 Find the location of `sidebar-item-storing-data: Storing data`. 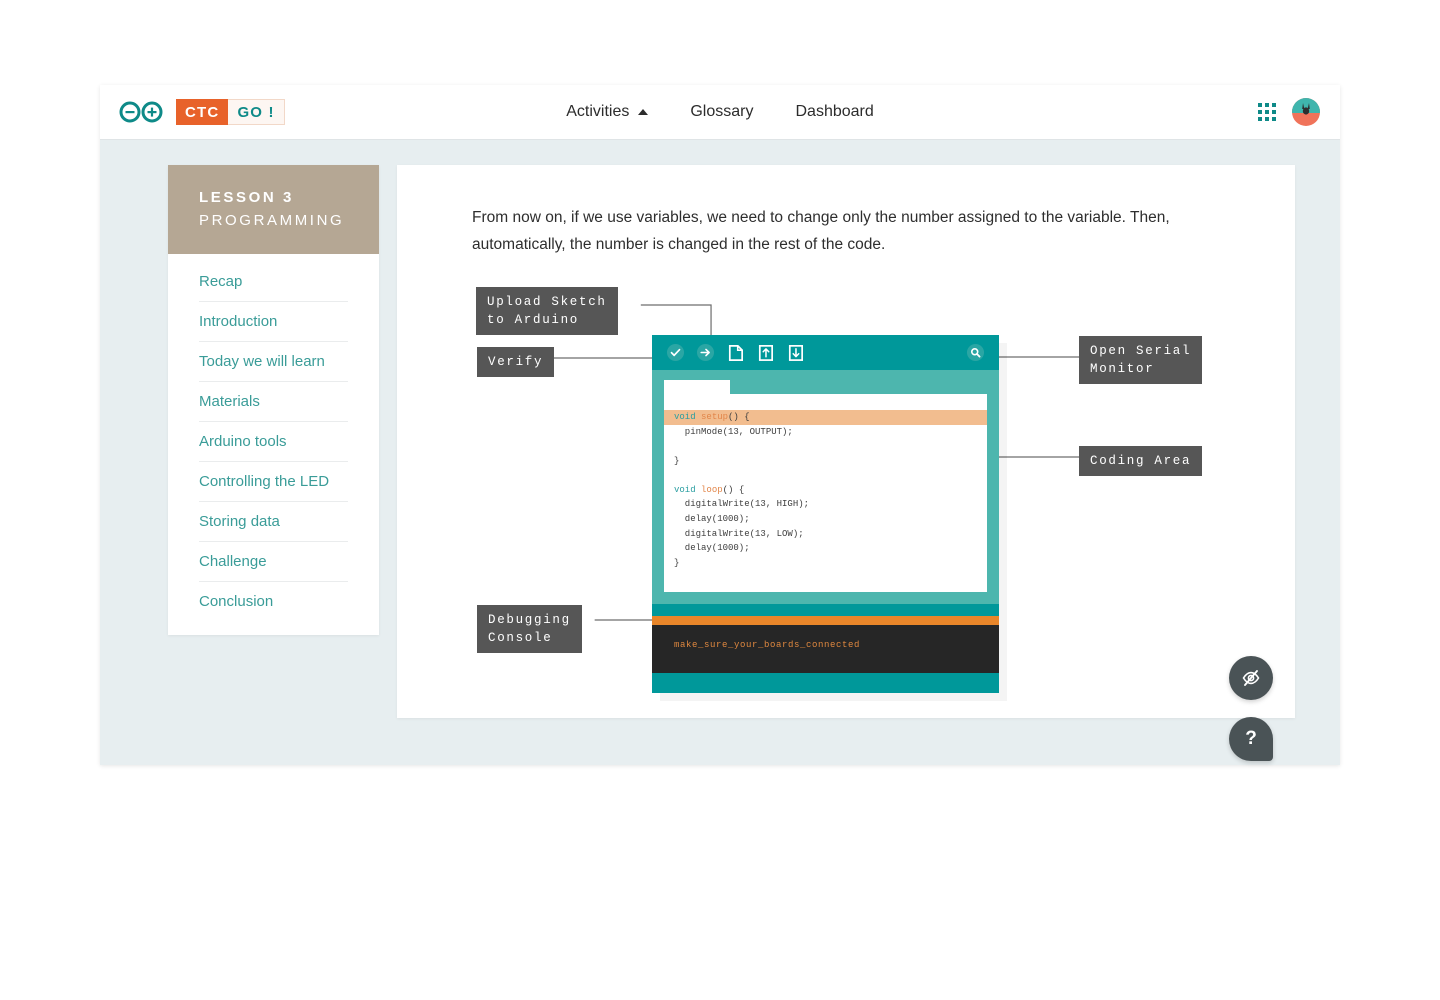

sidebar-item-storing-data: Storing data is located at coordinates (273, 522).